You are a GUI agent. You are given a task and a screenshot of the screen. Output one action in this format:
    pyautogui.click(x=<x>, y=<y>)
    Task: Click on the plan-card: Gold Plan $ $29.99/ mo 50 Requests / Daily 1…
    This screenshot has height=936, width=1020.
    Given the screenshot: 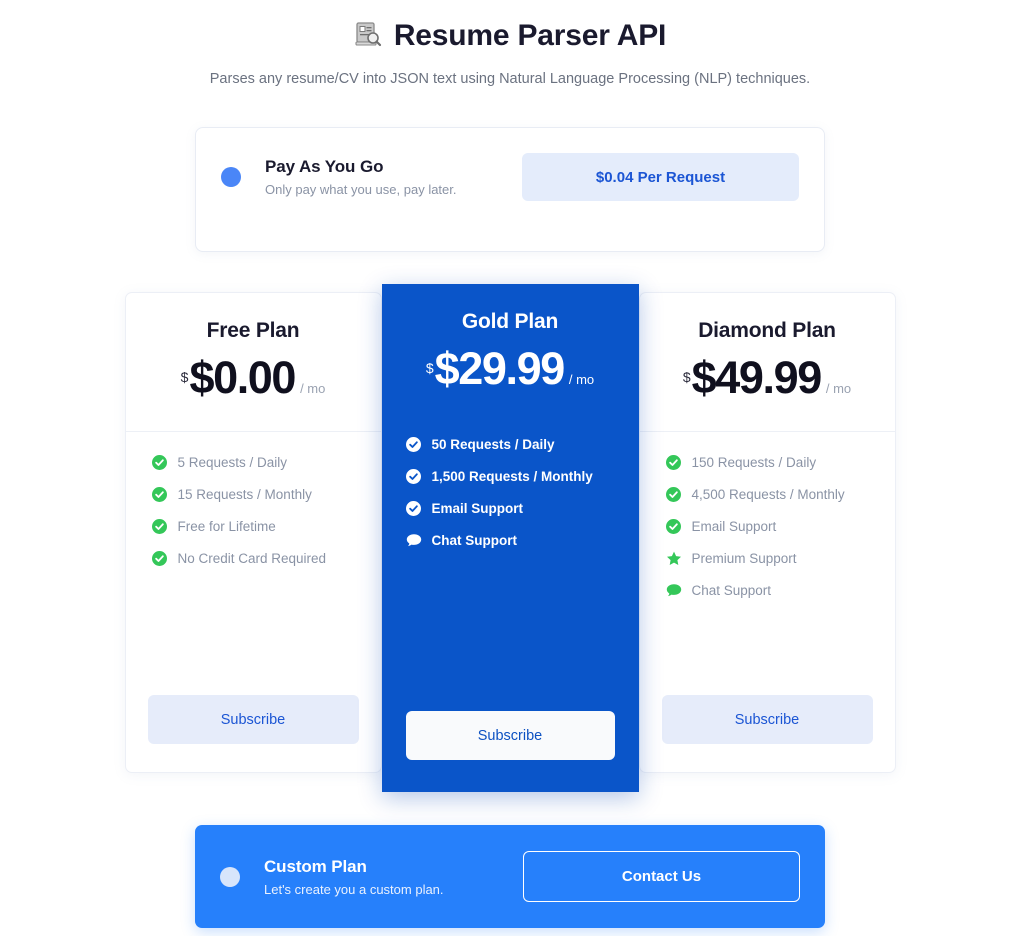 What is the action you would take?
    pyautogui.click(x=510, y=538)
    